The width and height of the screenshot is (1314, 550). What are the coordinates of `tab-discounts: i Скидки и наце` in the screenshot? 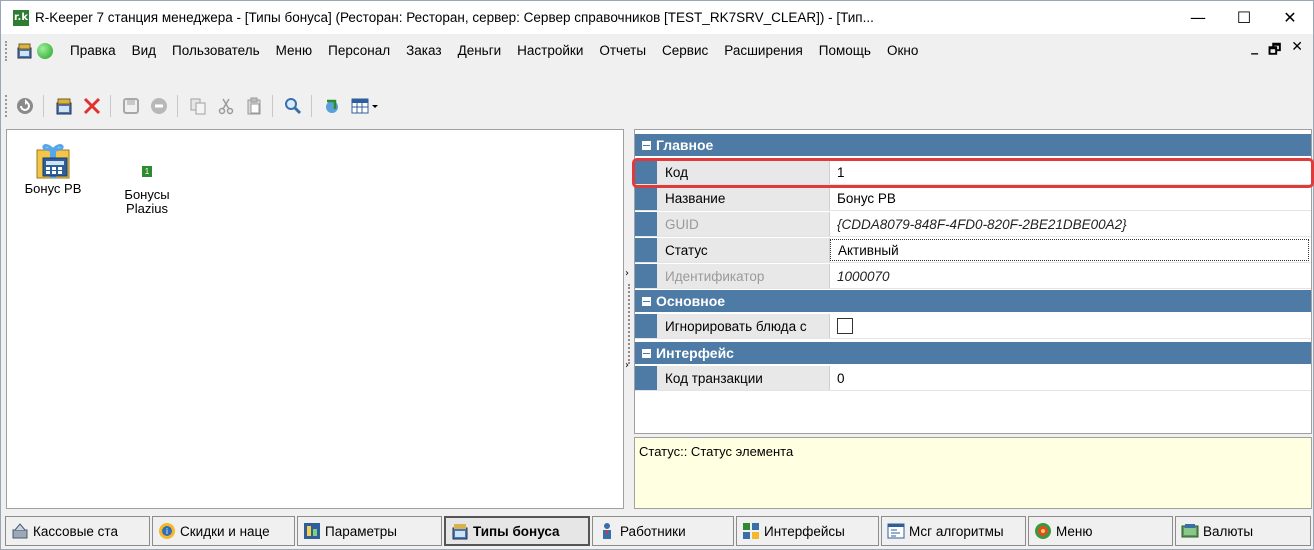 It's located at (223, 531).